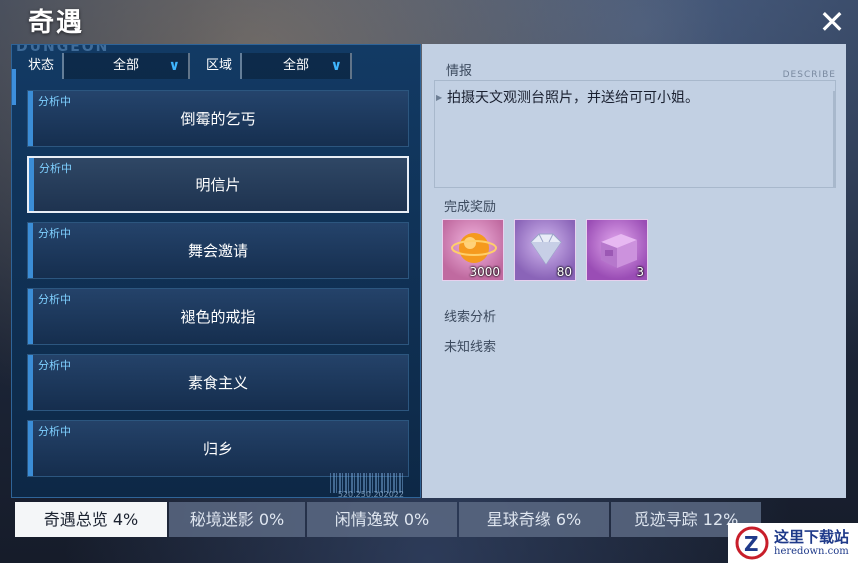 This screenshot has height=563, width=858. I want to click on scrollbar, so click(834, 139).